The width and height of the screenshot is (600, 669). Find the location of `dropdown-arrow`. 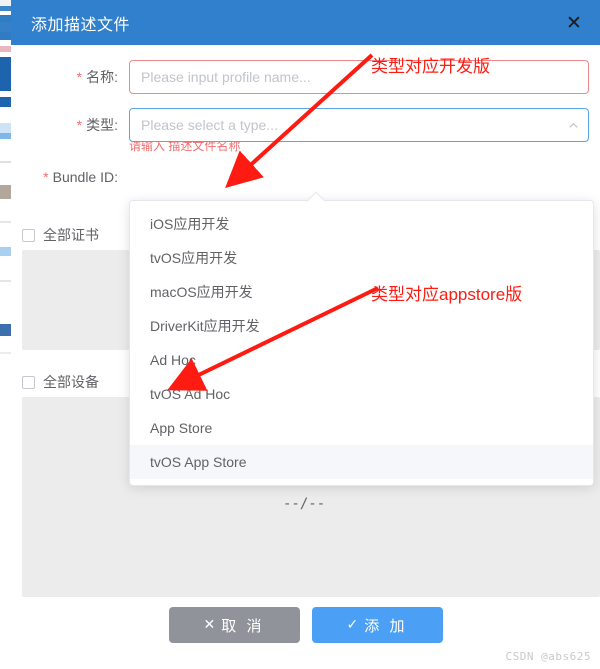

dropdown-arrow is located at coordinates (316, 200).